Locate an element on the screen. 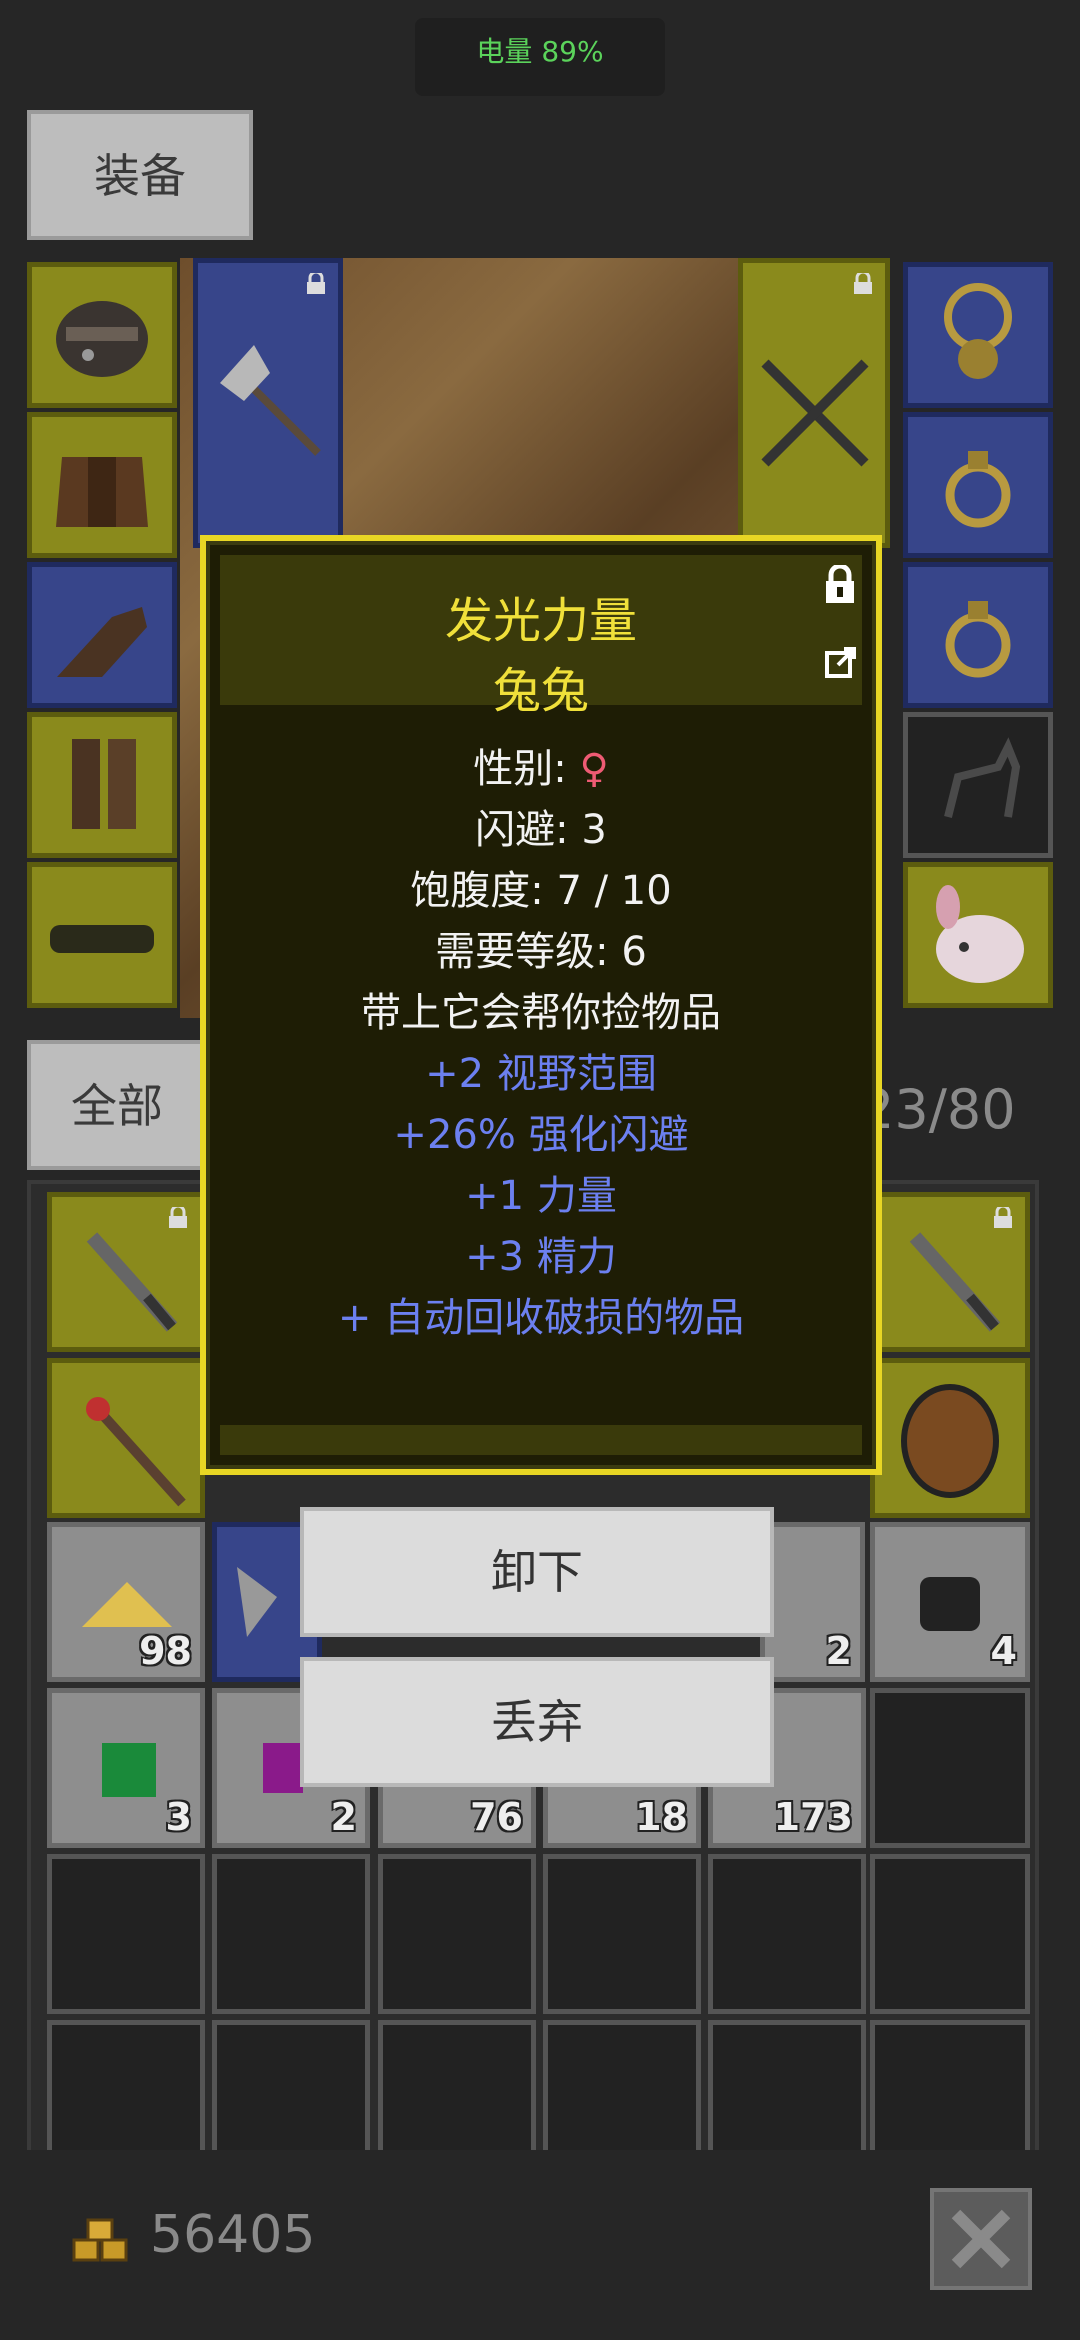 This screenshot has width=1080, height=2340. weapon-slot-left is located at coordinates (268, 403).